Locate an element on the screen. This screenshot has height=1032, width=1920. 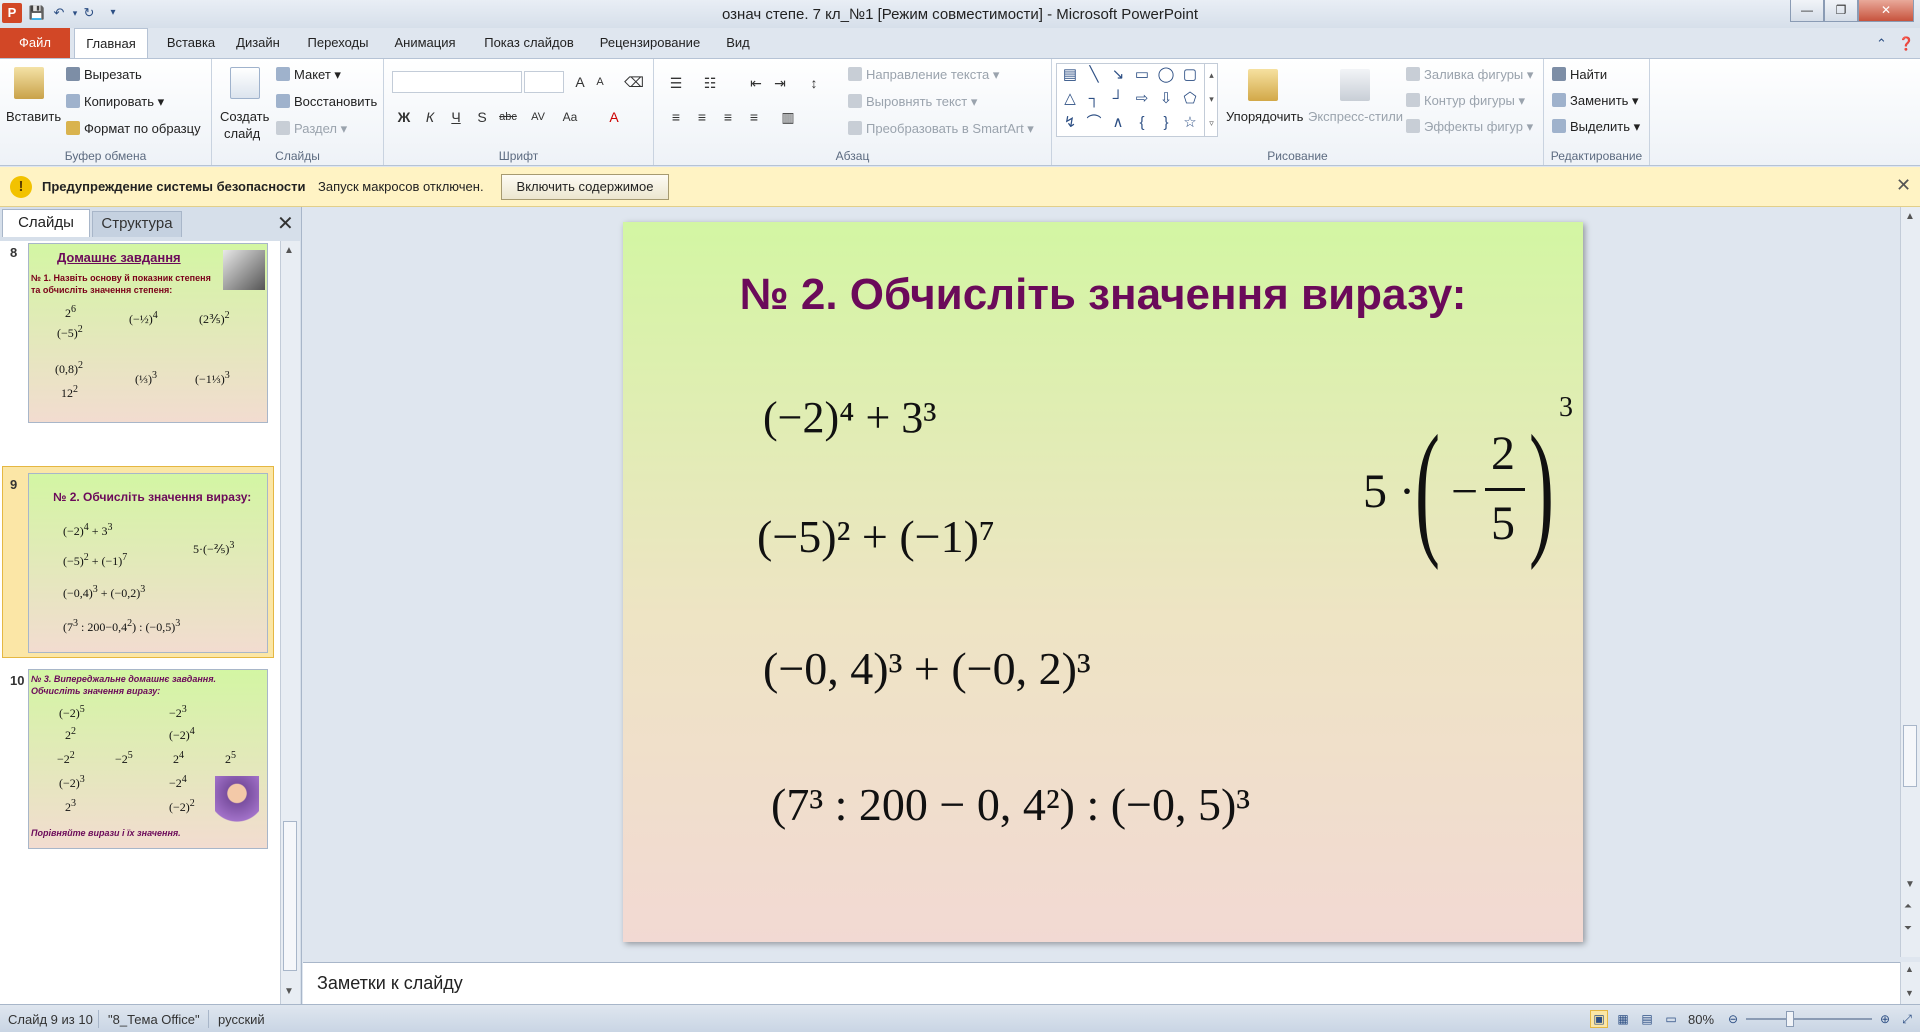
previous-slide-icon: ⏶ is located at coordinates (1908, 906).